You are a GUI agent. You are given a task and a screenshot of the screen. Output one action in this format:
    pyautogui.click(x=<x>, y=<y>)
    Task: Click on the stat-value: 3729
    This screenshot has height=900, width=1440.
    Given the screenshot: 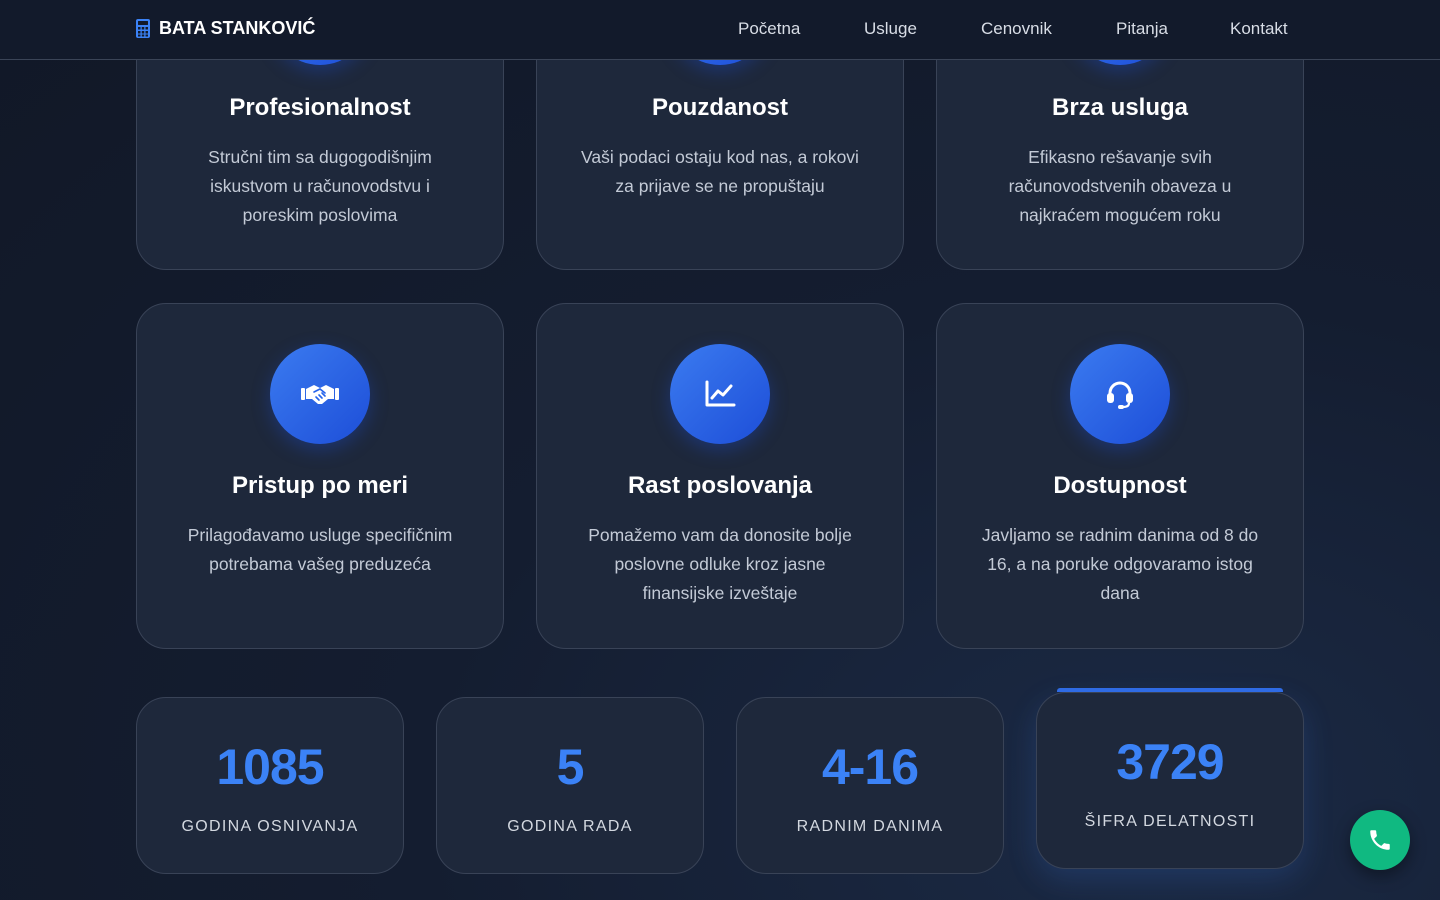 What is the action you would take?
    pyautogui.click(x=1170, y=762)
    